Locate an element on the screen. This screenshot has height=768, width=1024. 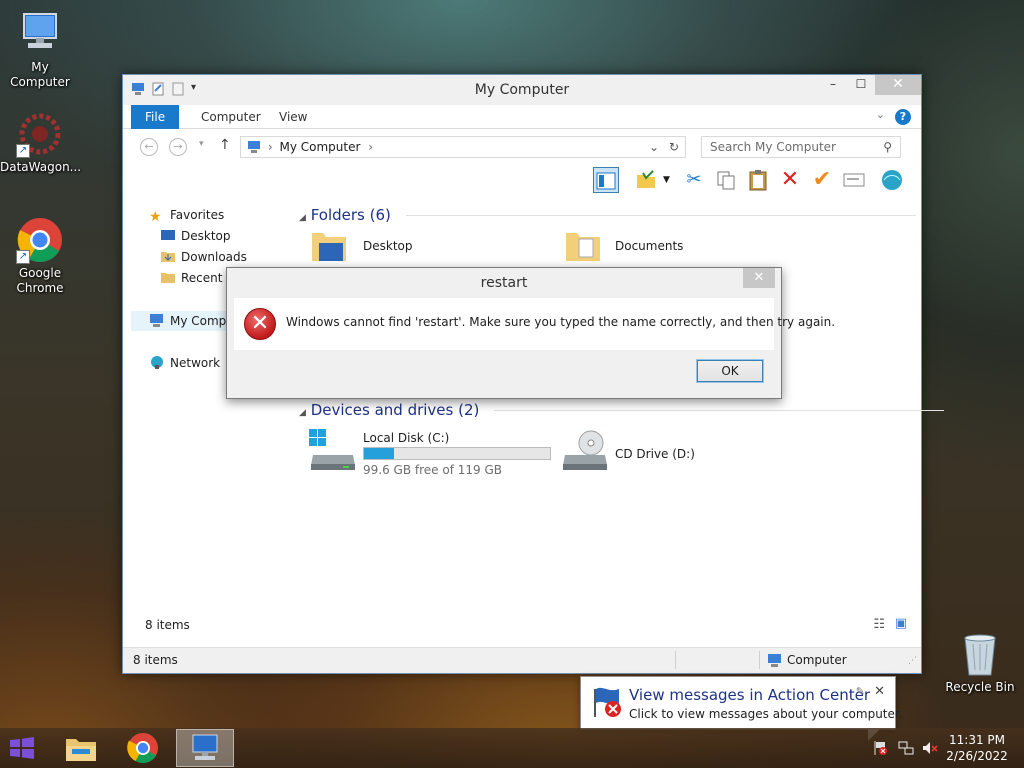
desktop-icon-label: Google Chrome is located at coordinates (40, 280).